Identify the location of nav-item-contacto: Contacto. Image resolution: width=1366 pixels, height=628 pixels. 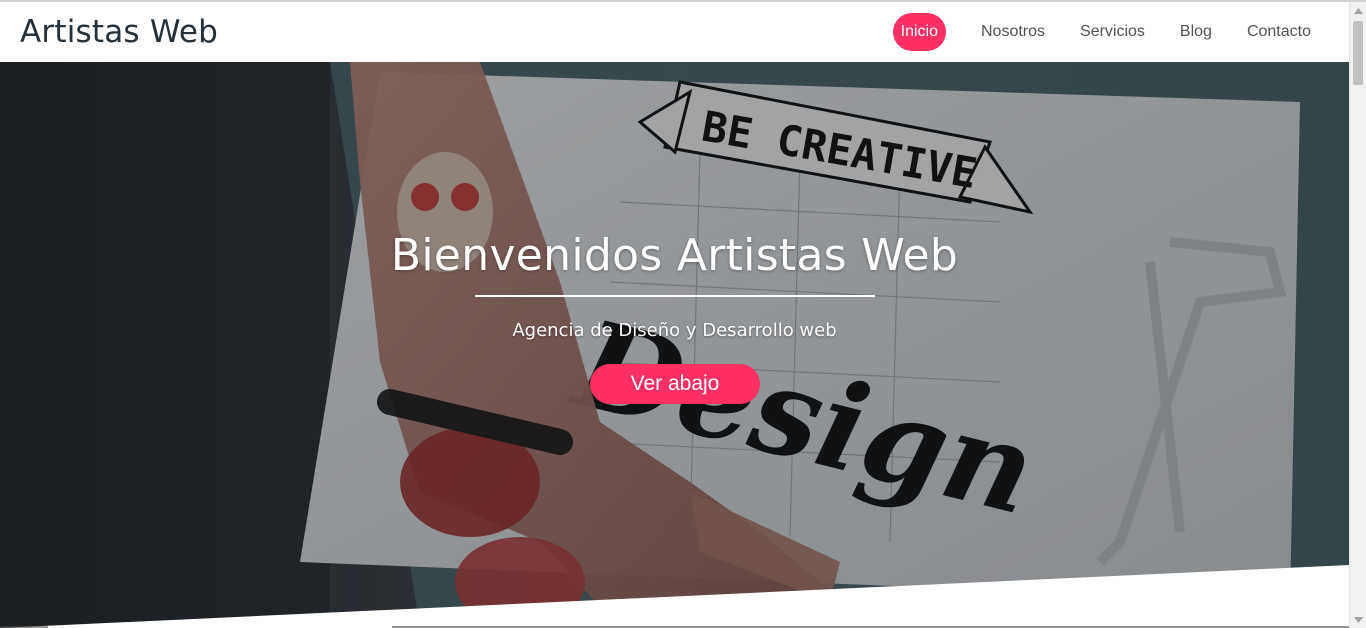
(1279, 32).